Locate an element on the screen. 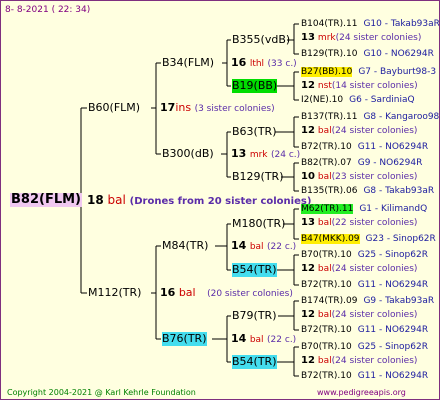 Image resolution: width=440 pixels, height=400 pixels. ss-note: (33 c.) is located at coordinates (282, 64).